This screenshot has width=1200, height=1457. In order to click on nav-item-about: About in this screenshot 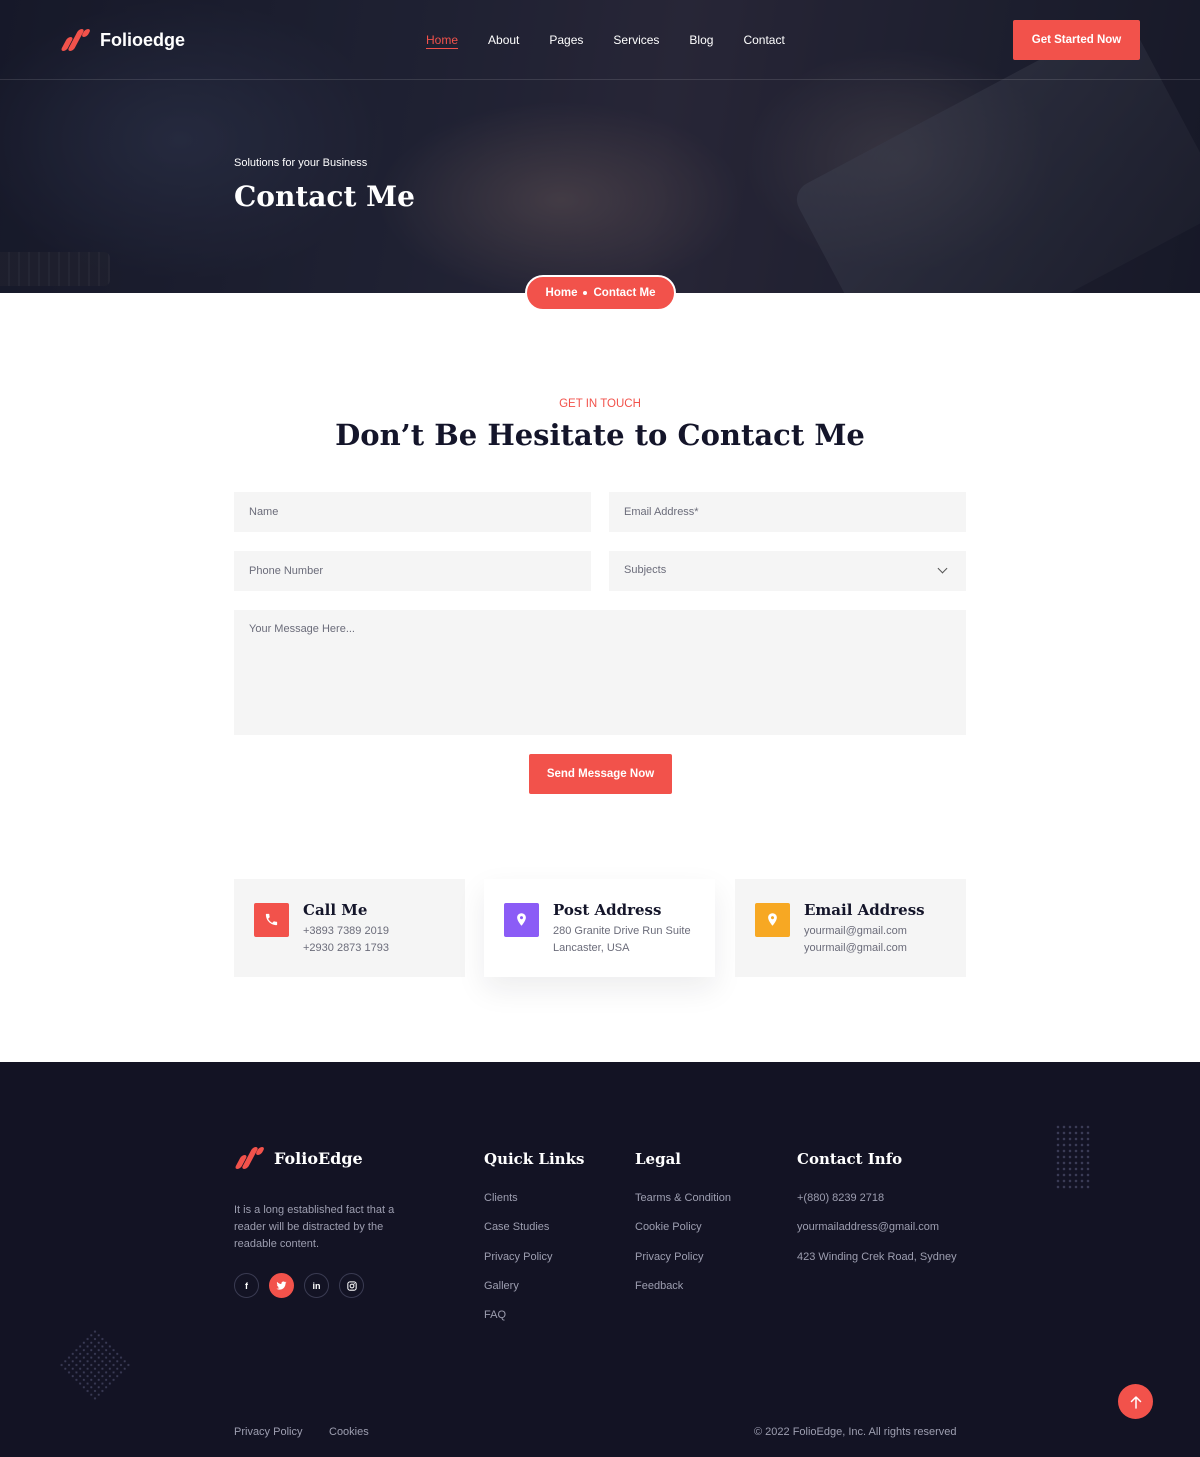, I will do `click(503, 40)`.